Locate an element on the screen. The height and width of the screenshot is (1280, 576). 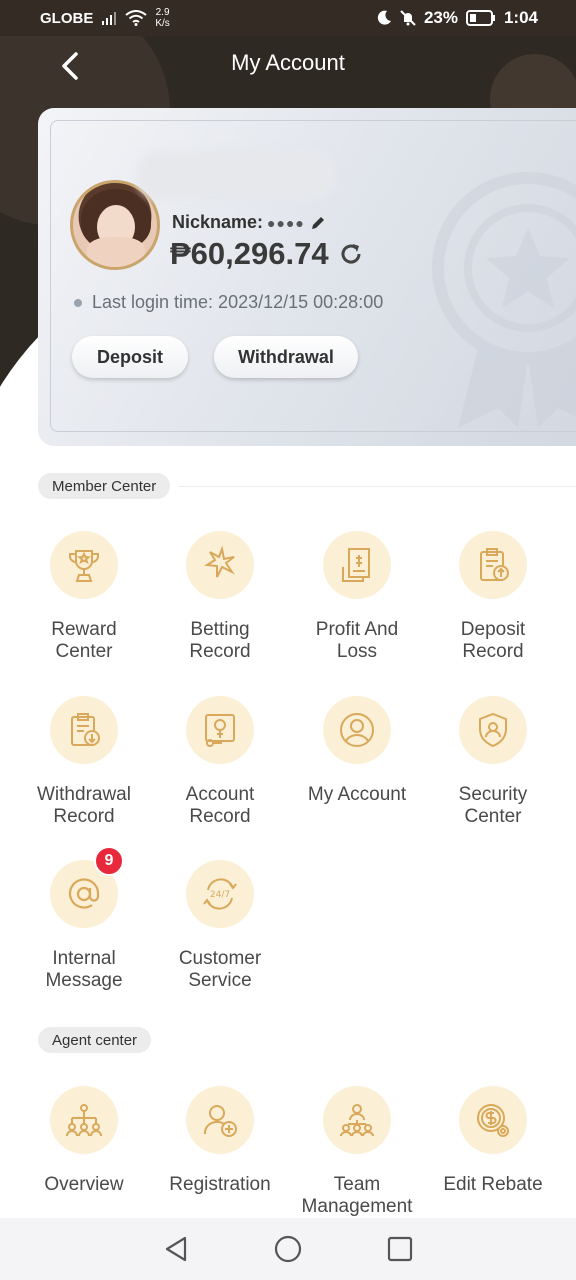
nav-recents-button is located at coordinates (400, 1249).